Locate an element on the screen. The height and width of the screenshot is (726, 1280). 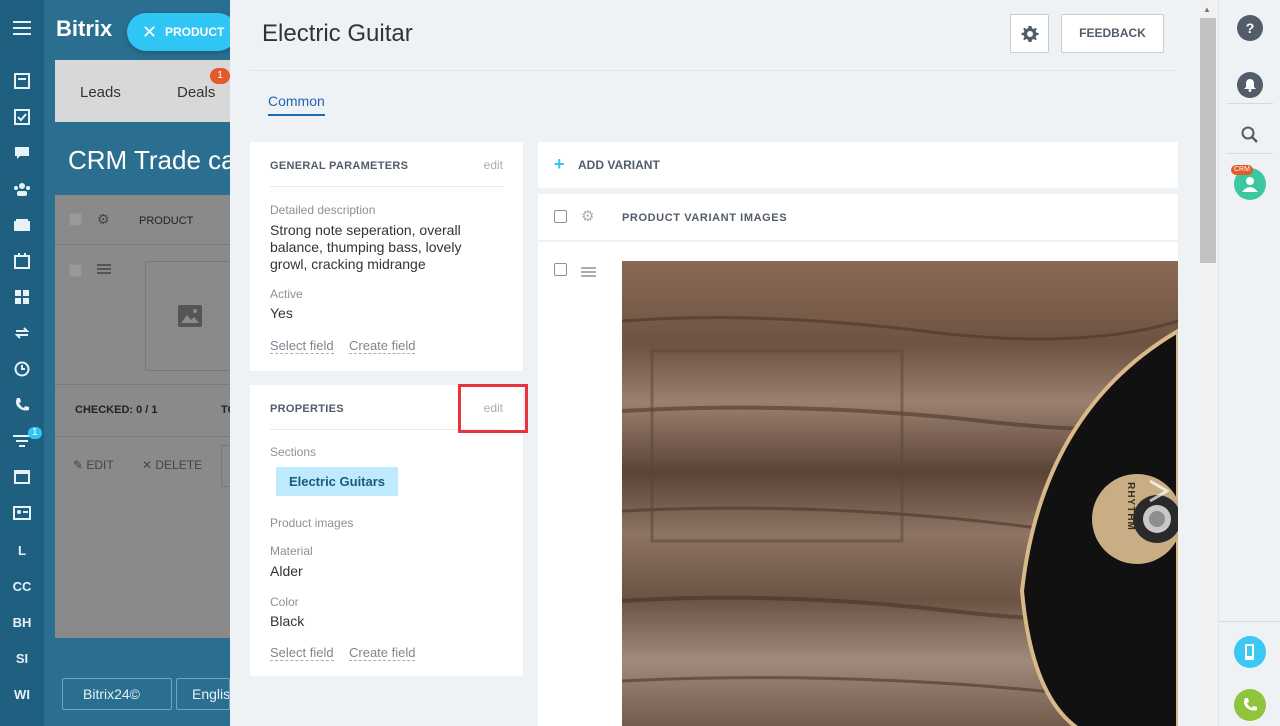
properties-heading: PROPERTIES is located at coordinates (307, 409).